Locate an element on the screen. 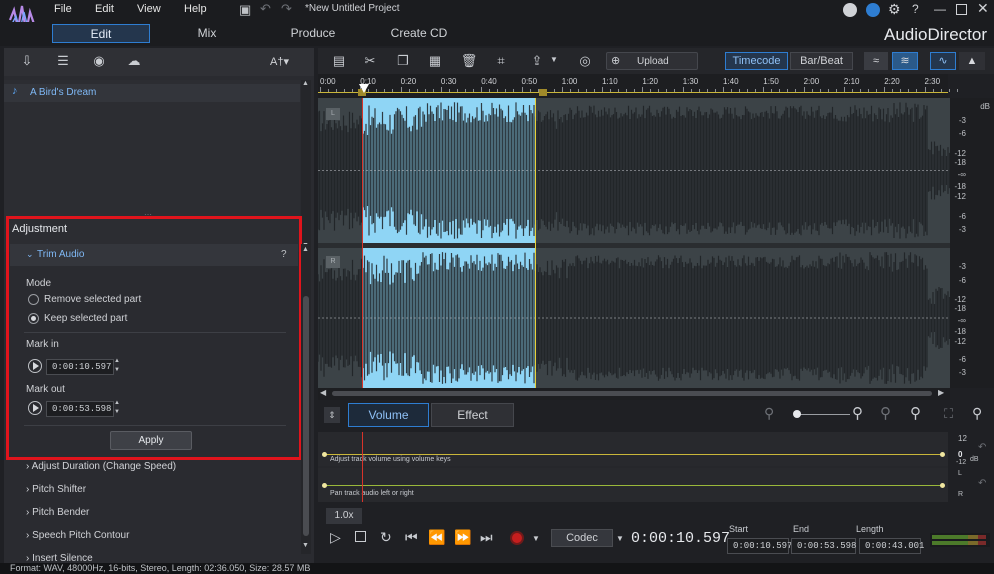  zoom-in-icon: ⚲ is located at coordinates (857, 413).